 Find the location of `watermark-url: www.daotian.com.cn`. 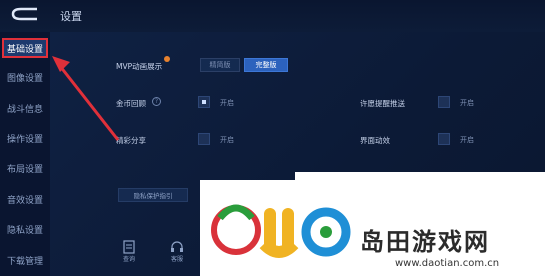

watermark-url: www.daotian.com.cn is located at coordinates (447, 263).